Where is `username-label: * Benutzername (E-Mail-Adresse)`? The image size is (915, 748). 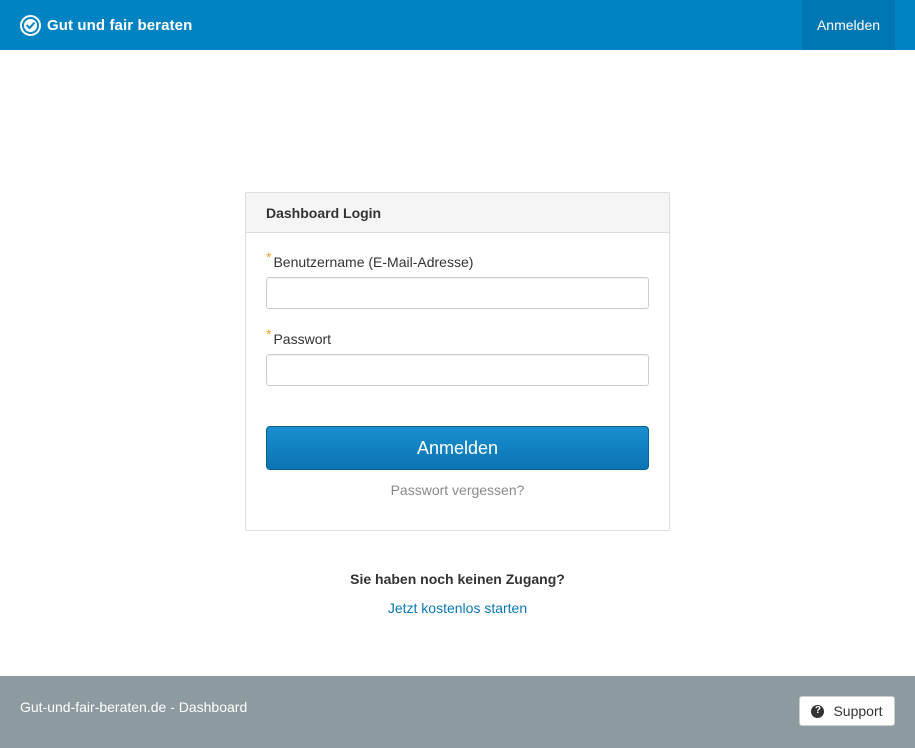 username-label: * Benutzername (E-Mail-Adresse) is located at coordinates (370, 259).